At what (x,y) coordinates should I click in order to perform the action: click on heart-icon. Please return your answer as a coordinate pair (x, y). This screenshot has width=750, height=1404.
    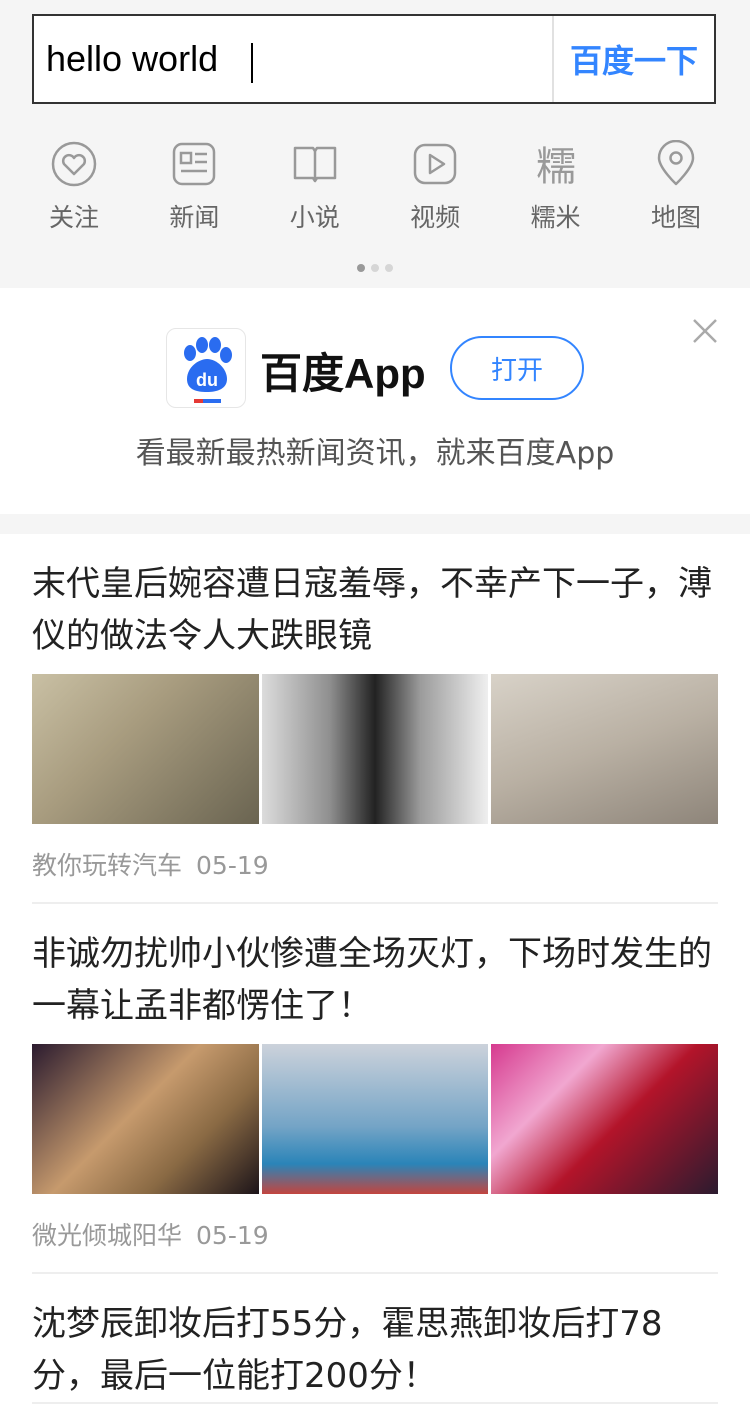
    Looking at the image, I should click on (74, 164).